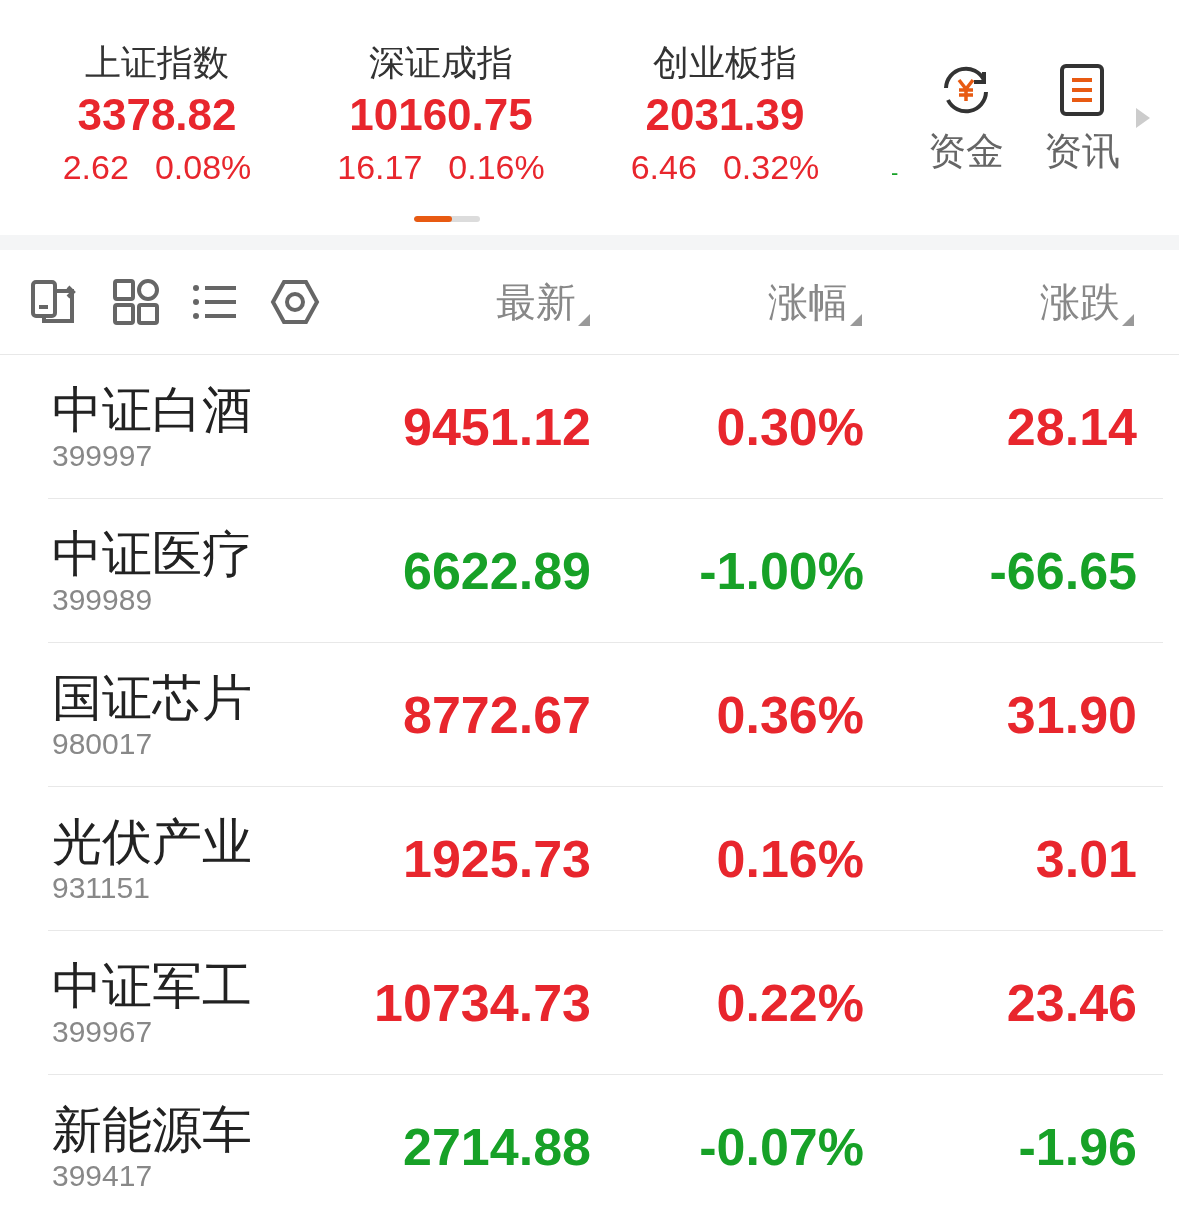 The height and width of the screenshot is (1230, 1179). Describe the element at coordinates (152, 841) in the screenshot. I see `index-name: 光伏产业` at that location.